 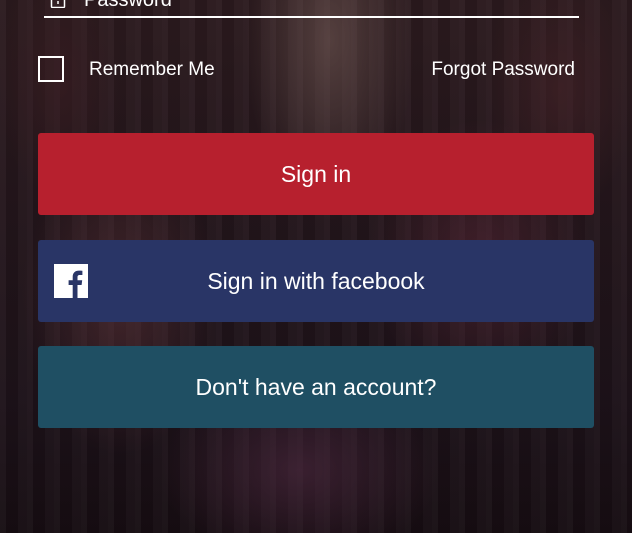 What do you see at coordinates (324, 6) in the screenshot?
I see `password-input` at bounding box center [324, 6].